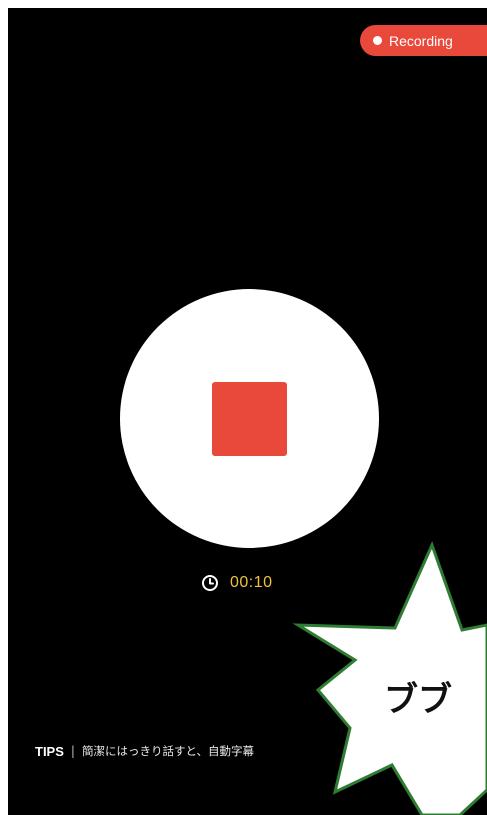  What do you see at coordinates (421, 40) in the screenshot?
I see `recording-status-label: Recording` at bounding box center [421, 40].